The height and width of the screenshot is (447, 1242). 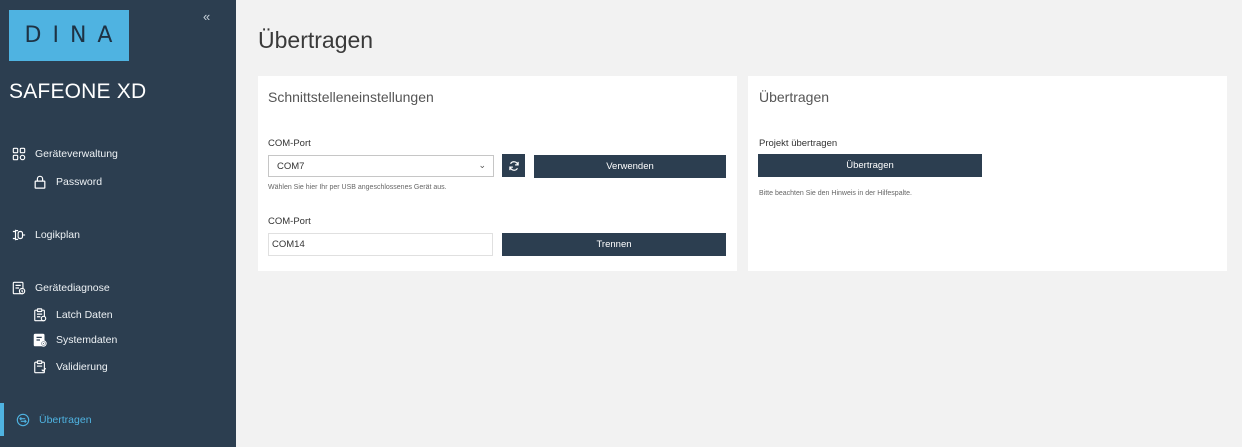 What do you see at coordinates (630, 166) in the screenshot?
I see `use-port-button: Verwenden` at bounding box center [630, 166].